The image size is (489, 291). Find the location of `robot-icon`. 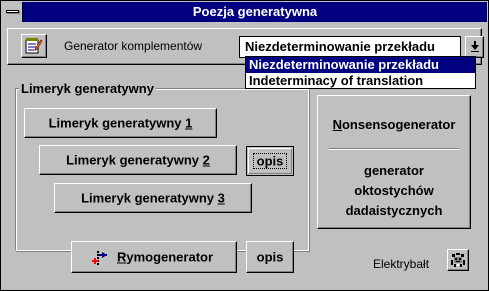

robot-icon is located at coordinates (458, 260).